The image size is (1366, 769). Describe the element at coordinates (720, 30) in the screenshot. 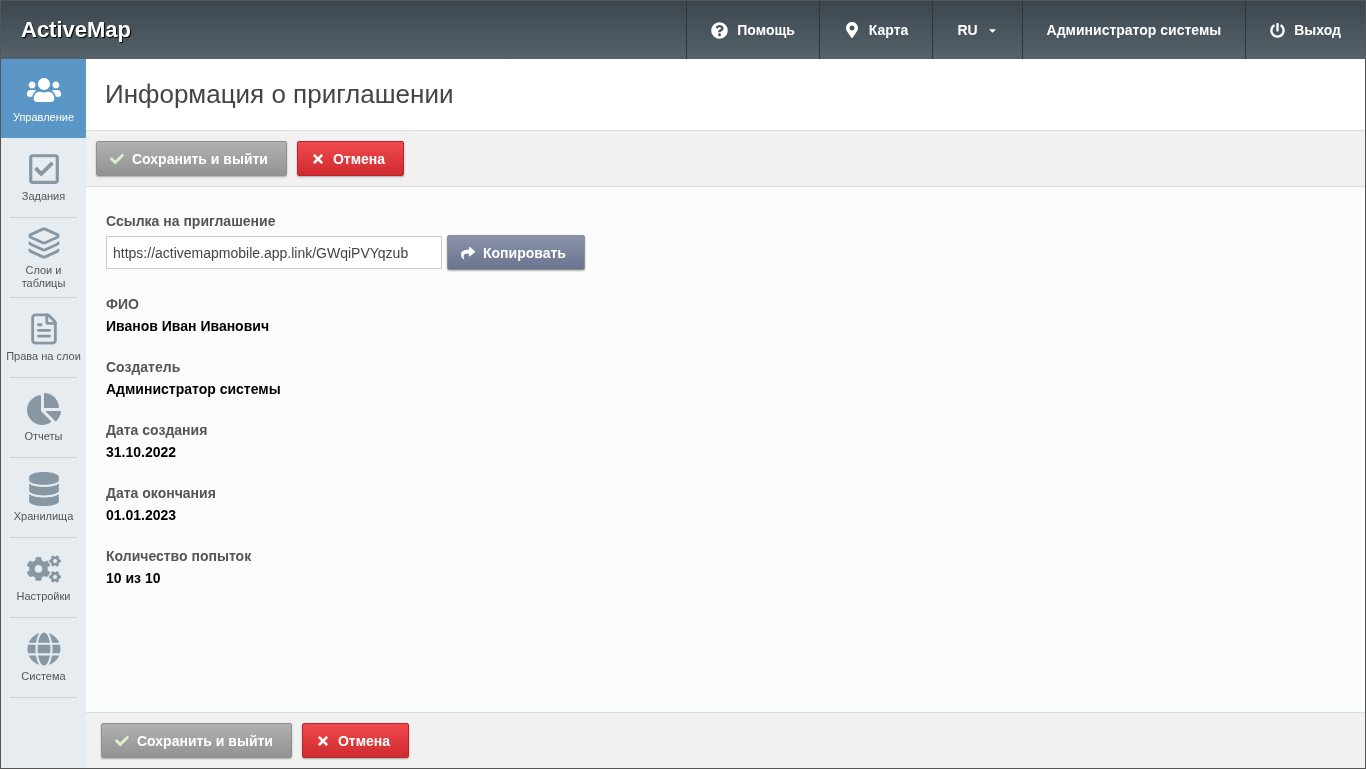

I see `help-icon` at that location.